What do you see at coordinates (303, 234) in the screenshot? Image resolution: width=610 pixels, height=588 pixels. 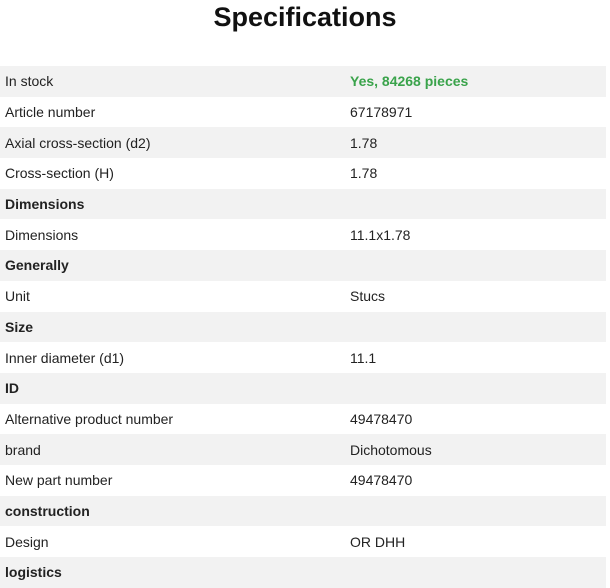 I see `spec-row-dimensions: Dimensions 11.1x1.78` at bounding box center [303, 234].